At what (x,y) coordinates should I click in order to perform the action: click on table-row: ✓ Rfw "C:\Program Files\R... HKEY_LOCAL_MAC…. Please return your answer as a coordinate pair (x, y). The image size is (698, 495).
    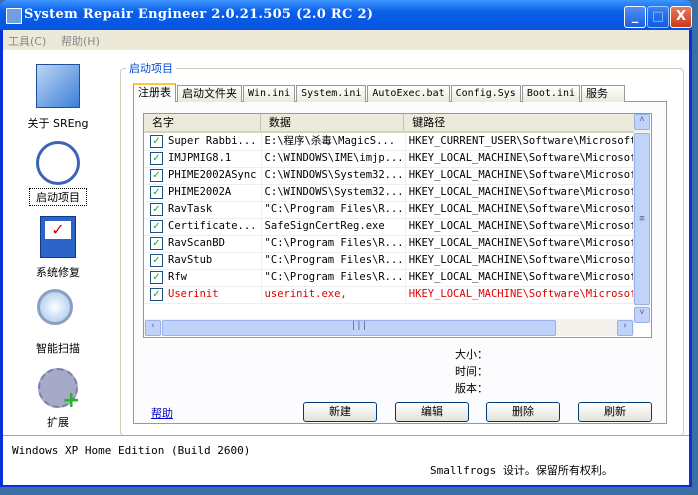
    Looking at the image, I should click on (389, 278).